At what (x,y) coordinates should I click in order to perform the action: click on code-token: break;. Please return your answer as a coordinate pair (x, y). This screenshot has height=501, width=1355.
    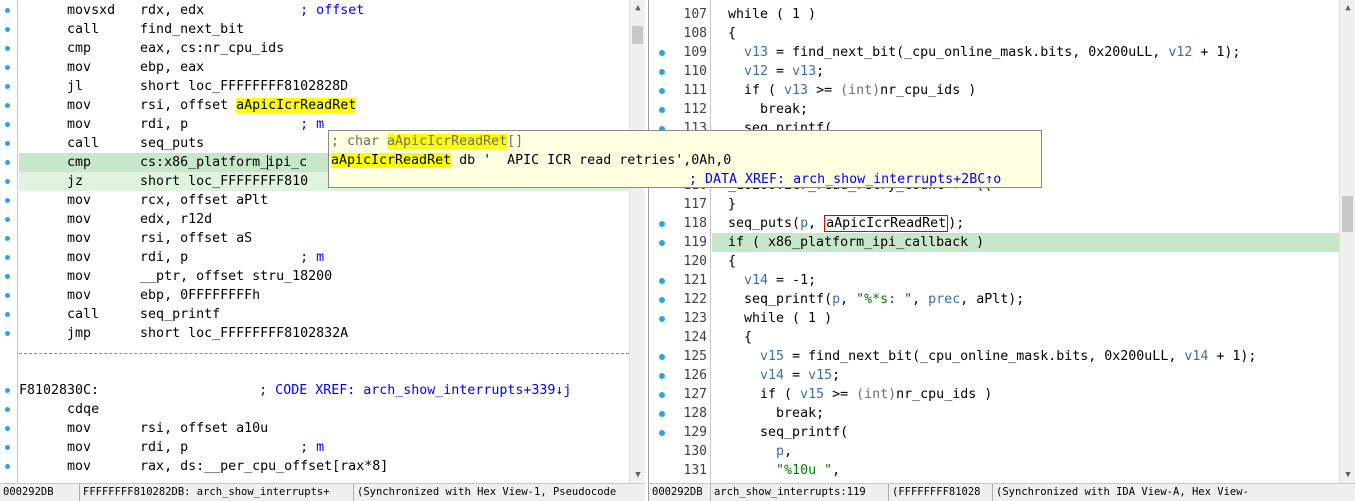
    Looking at the image, I should click on (800, 413).